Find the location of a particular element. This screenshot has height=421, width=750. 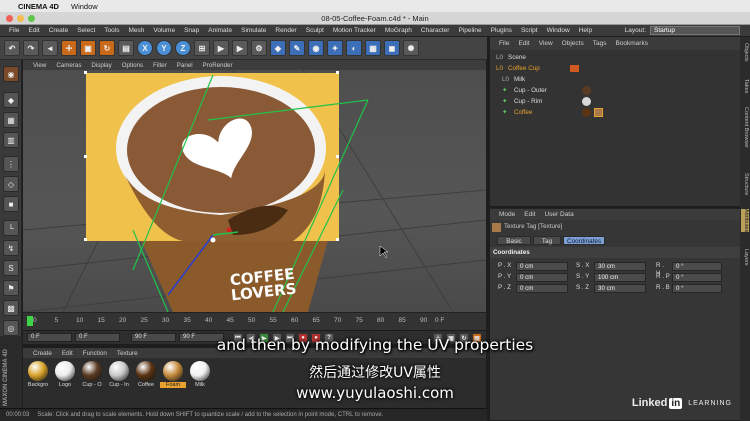

menu-mesh: Mesh is located at coordinates (136, 30).